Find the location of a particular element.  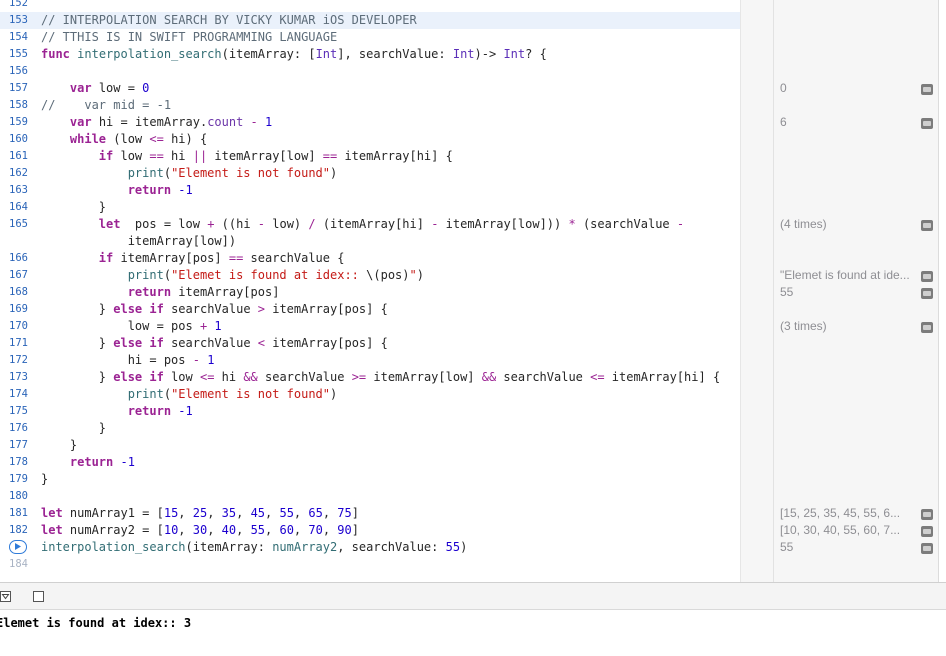

line-number: 174 is located at coordinates (18, 394).